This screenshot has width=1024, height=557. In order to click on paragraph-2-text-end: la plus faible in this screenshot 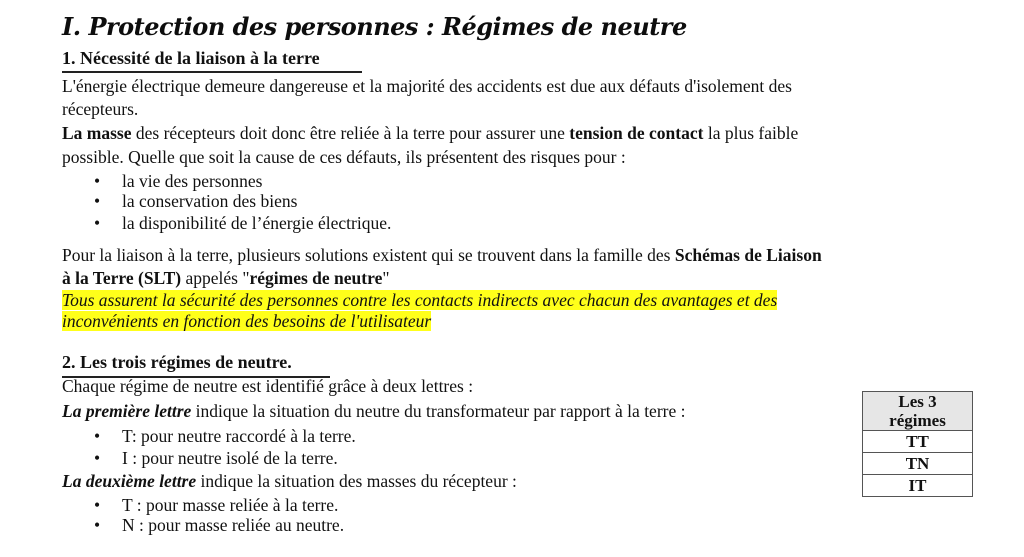, I will do `click(751, 133)`.